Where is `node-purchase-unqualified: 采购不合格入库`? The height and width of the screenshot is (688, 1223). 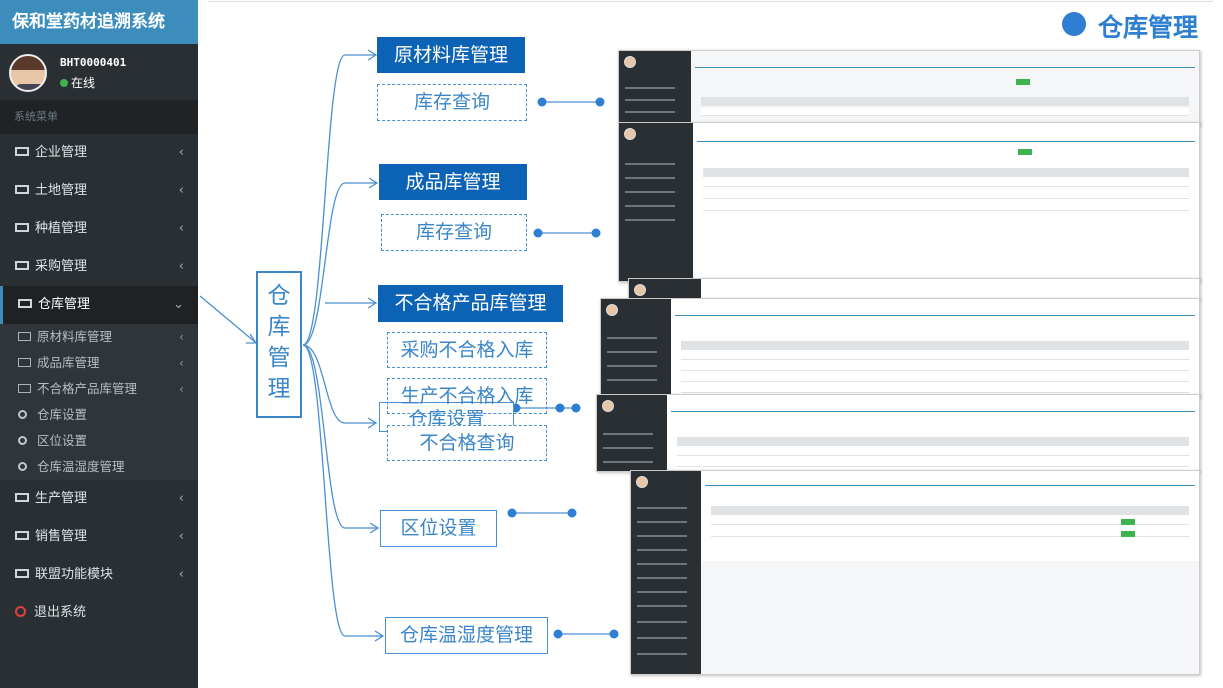
node-purchase-unqualified: 采购不合格入库 is located at coordinates (467, 350).